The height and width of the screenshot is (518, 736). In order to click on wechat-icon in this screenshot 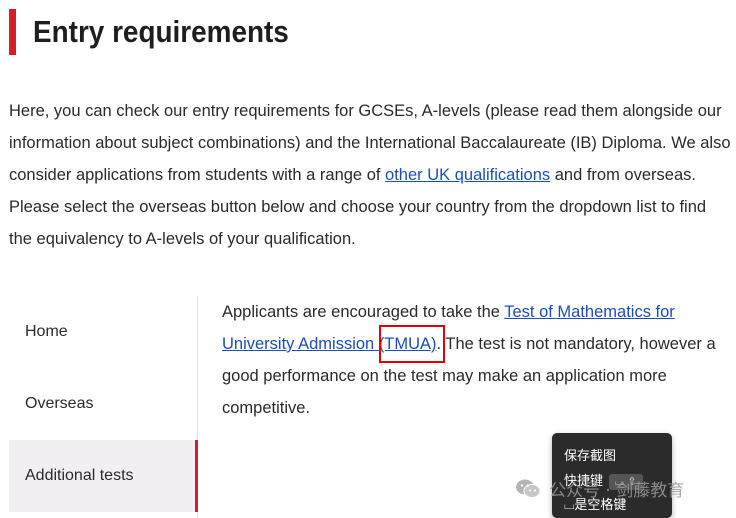, I will do `click(528, 488)`.